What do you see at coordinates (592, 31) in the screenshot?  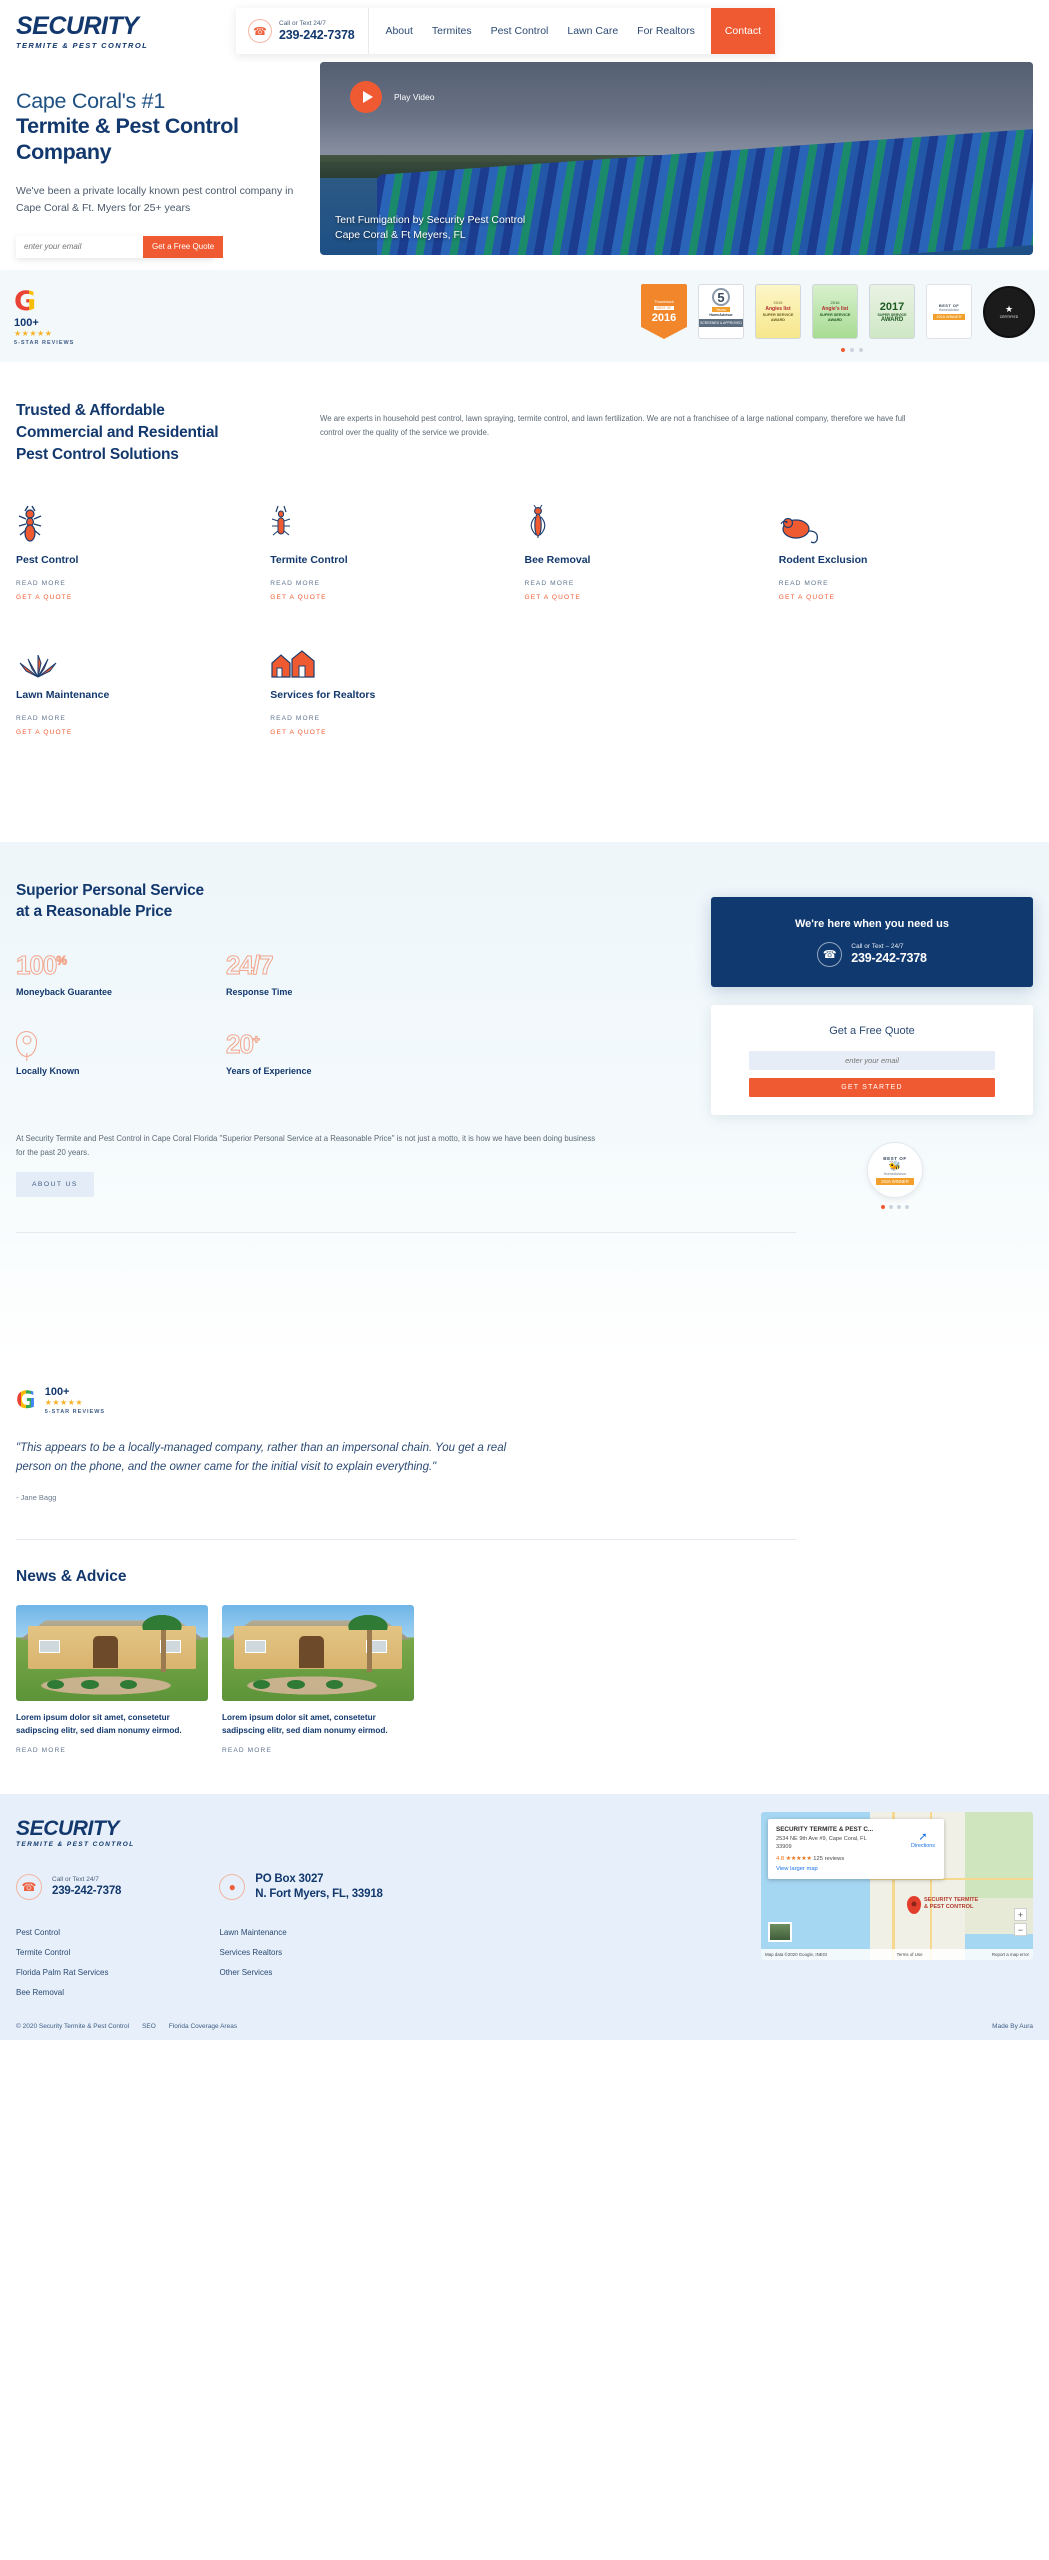 I see `nav-item-lawn-care: Lawn Care` at bounding box center [592, 31].